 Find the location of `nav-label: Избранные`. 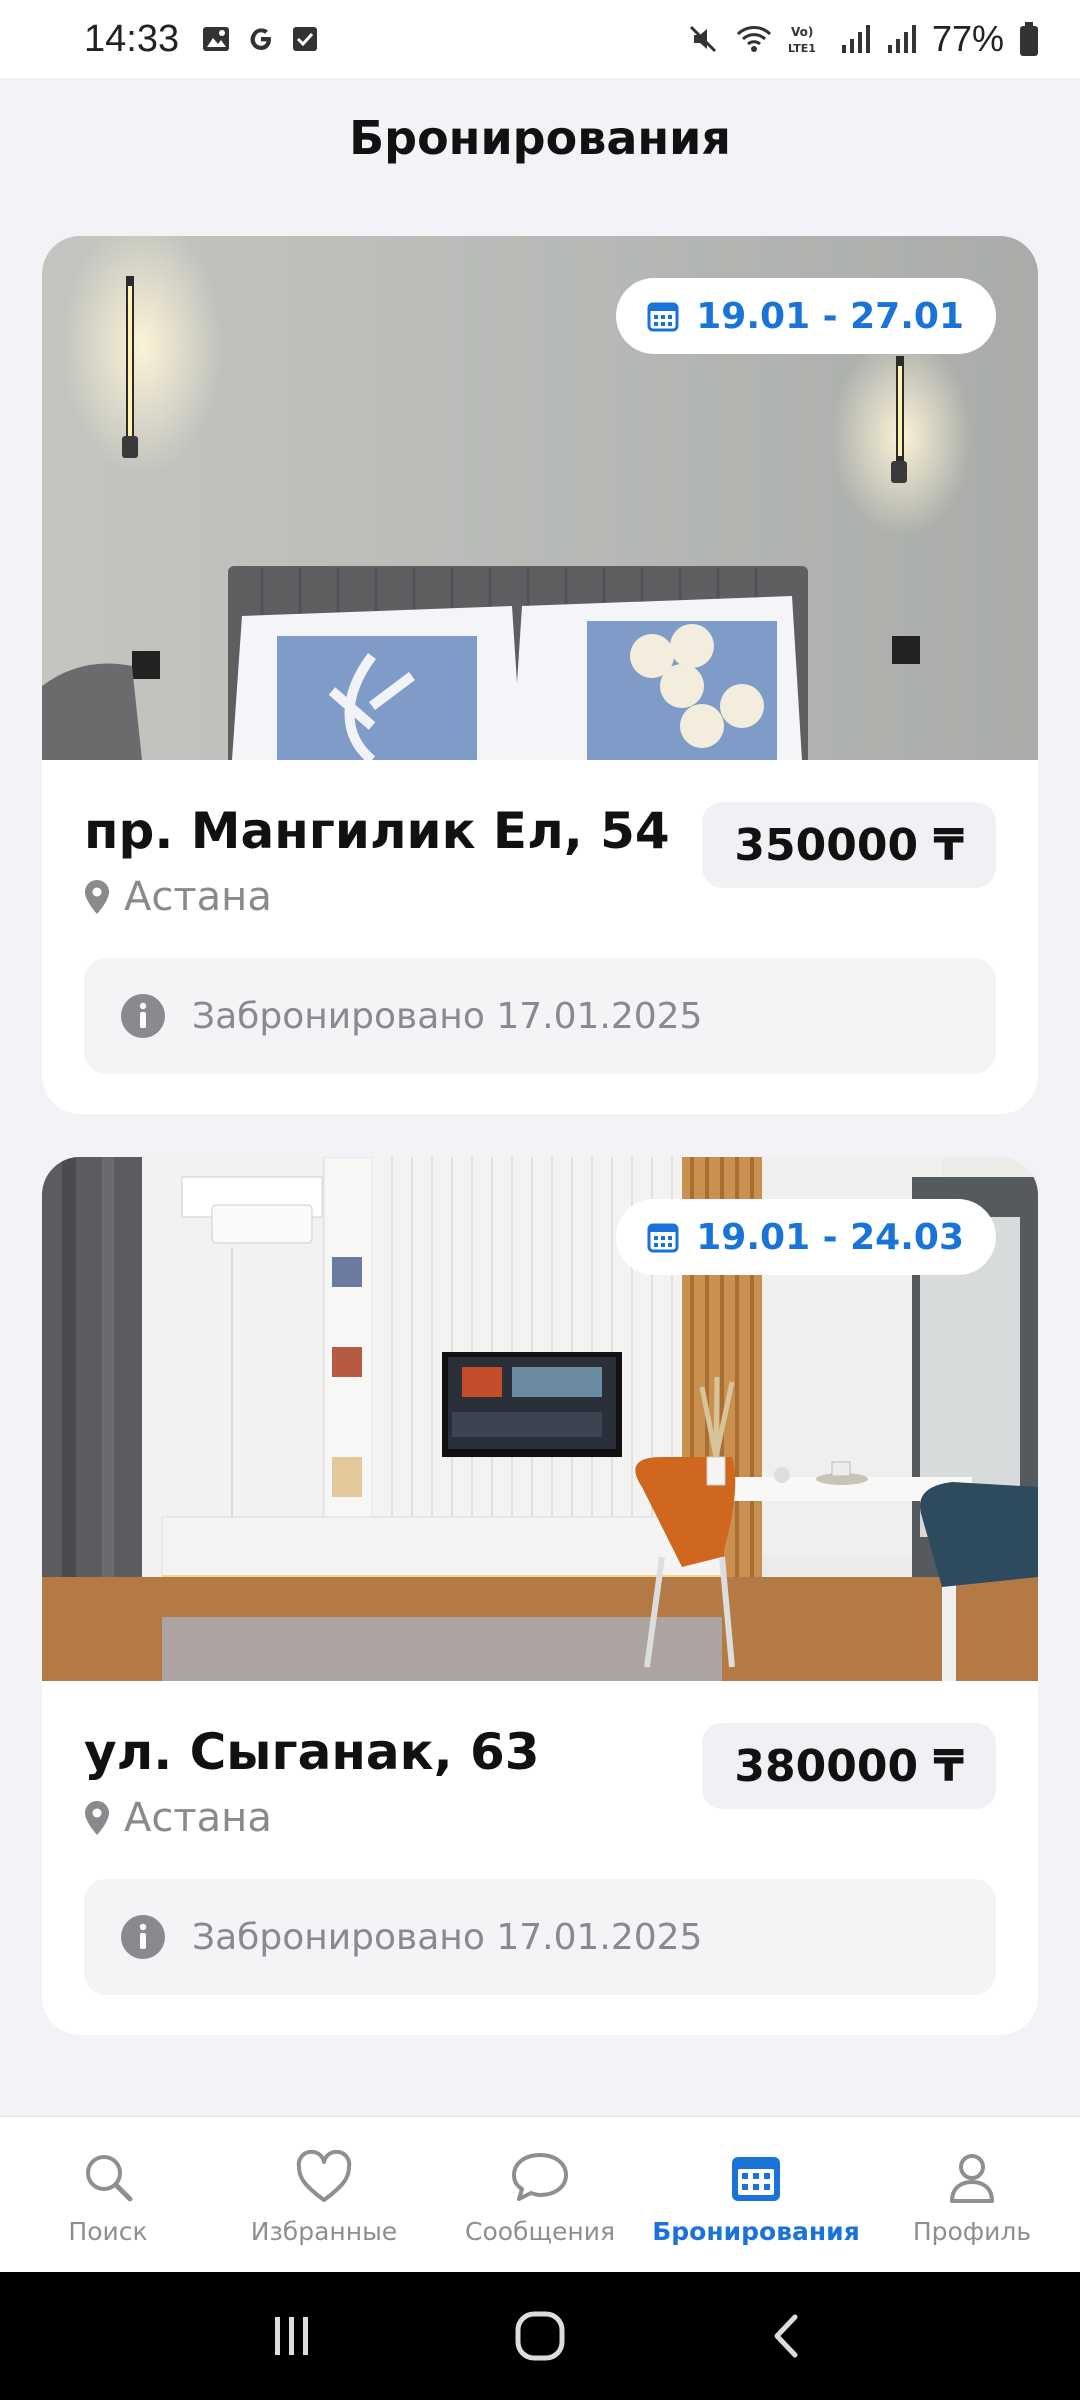

nav-label: Избранные is located at coordinates (324, 2231).